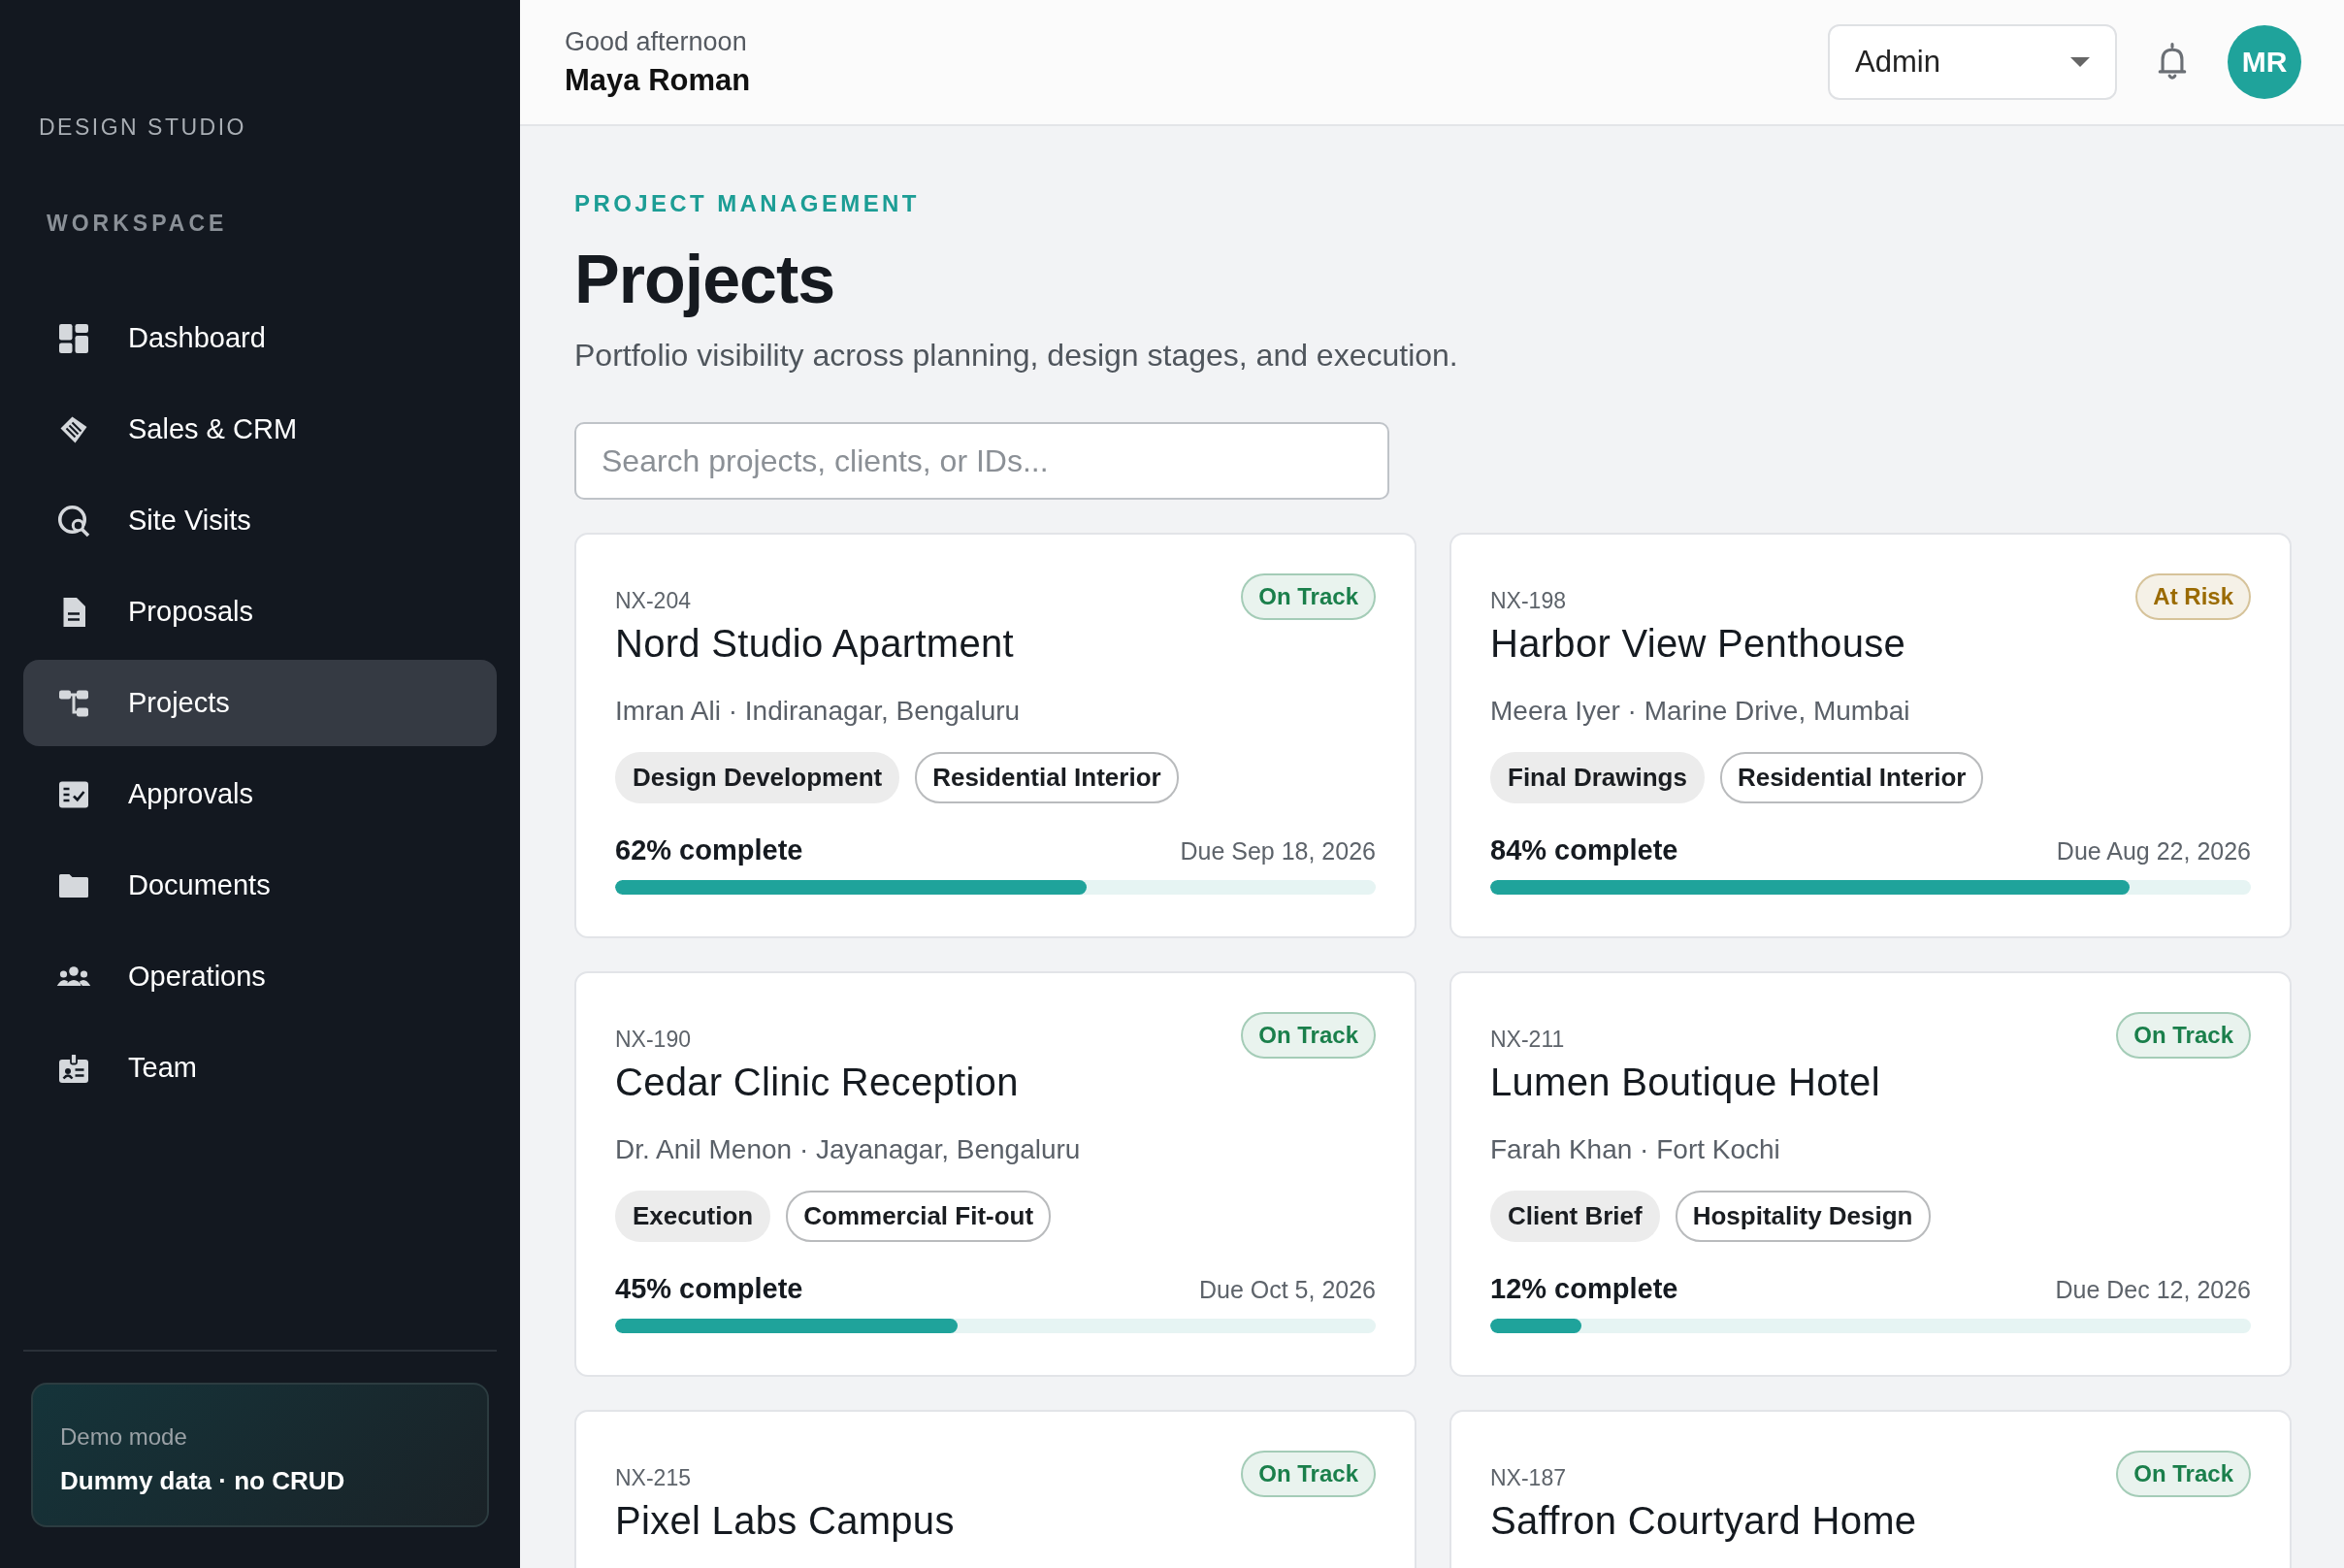  What do you see at coordinates (260, 976) in the screenshot?
I see `sidebar-item: Operations` at bounding box center [260, 976].